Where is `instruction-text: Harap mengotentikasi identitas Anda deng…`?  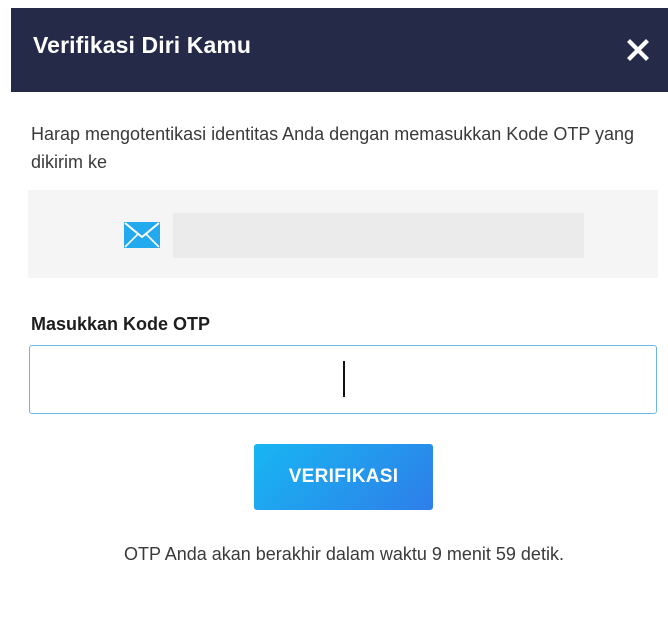 instruction-text: Harap mengotentikasi identitas Anda deng… is located at coordinates (333, 148).